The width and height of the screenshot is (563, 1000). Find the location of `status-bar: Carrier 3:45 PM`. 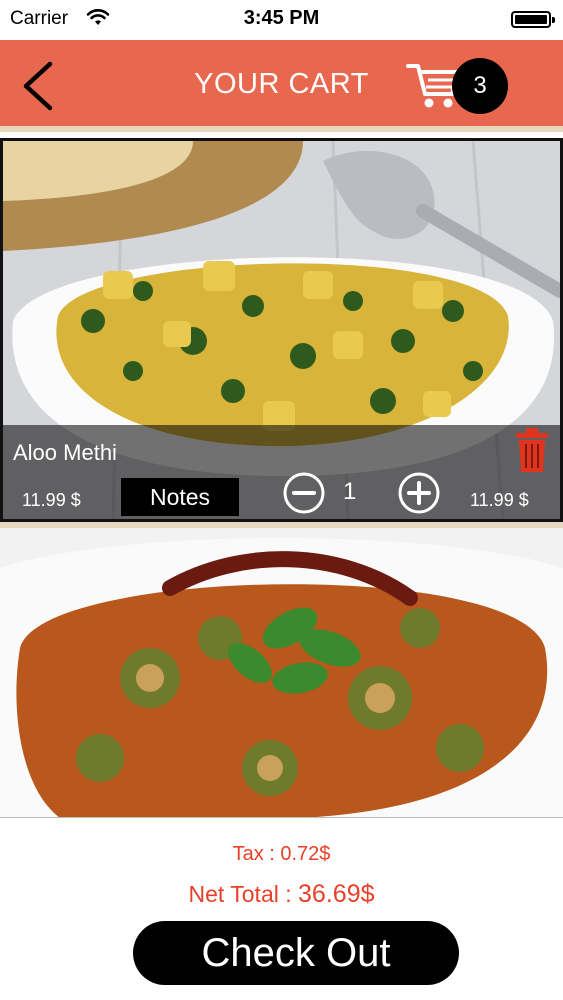

status-bar: Carrier 3:45 PM is located at coordinates (281, 20).